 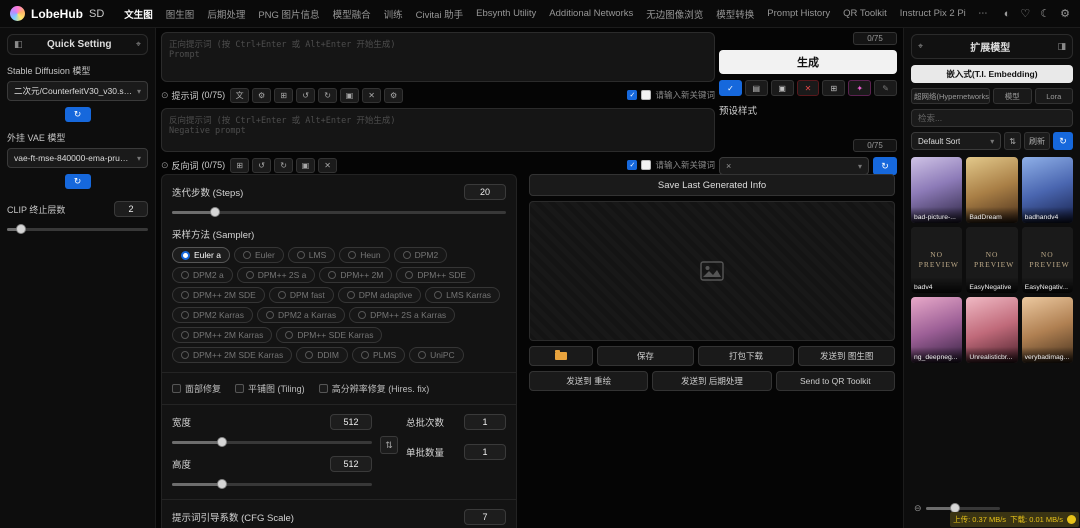 I want to click on prompt-input, so click(x=438, y=57).